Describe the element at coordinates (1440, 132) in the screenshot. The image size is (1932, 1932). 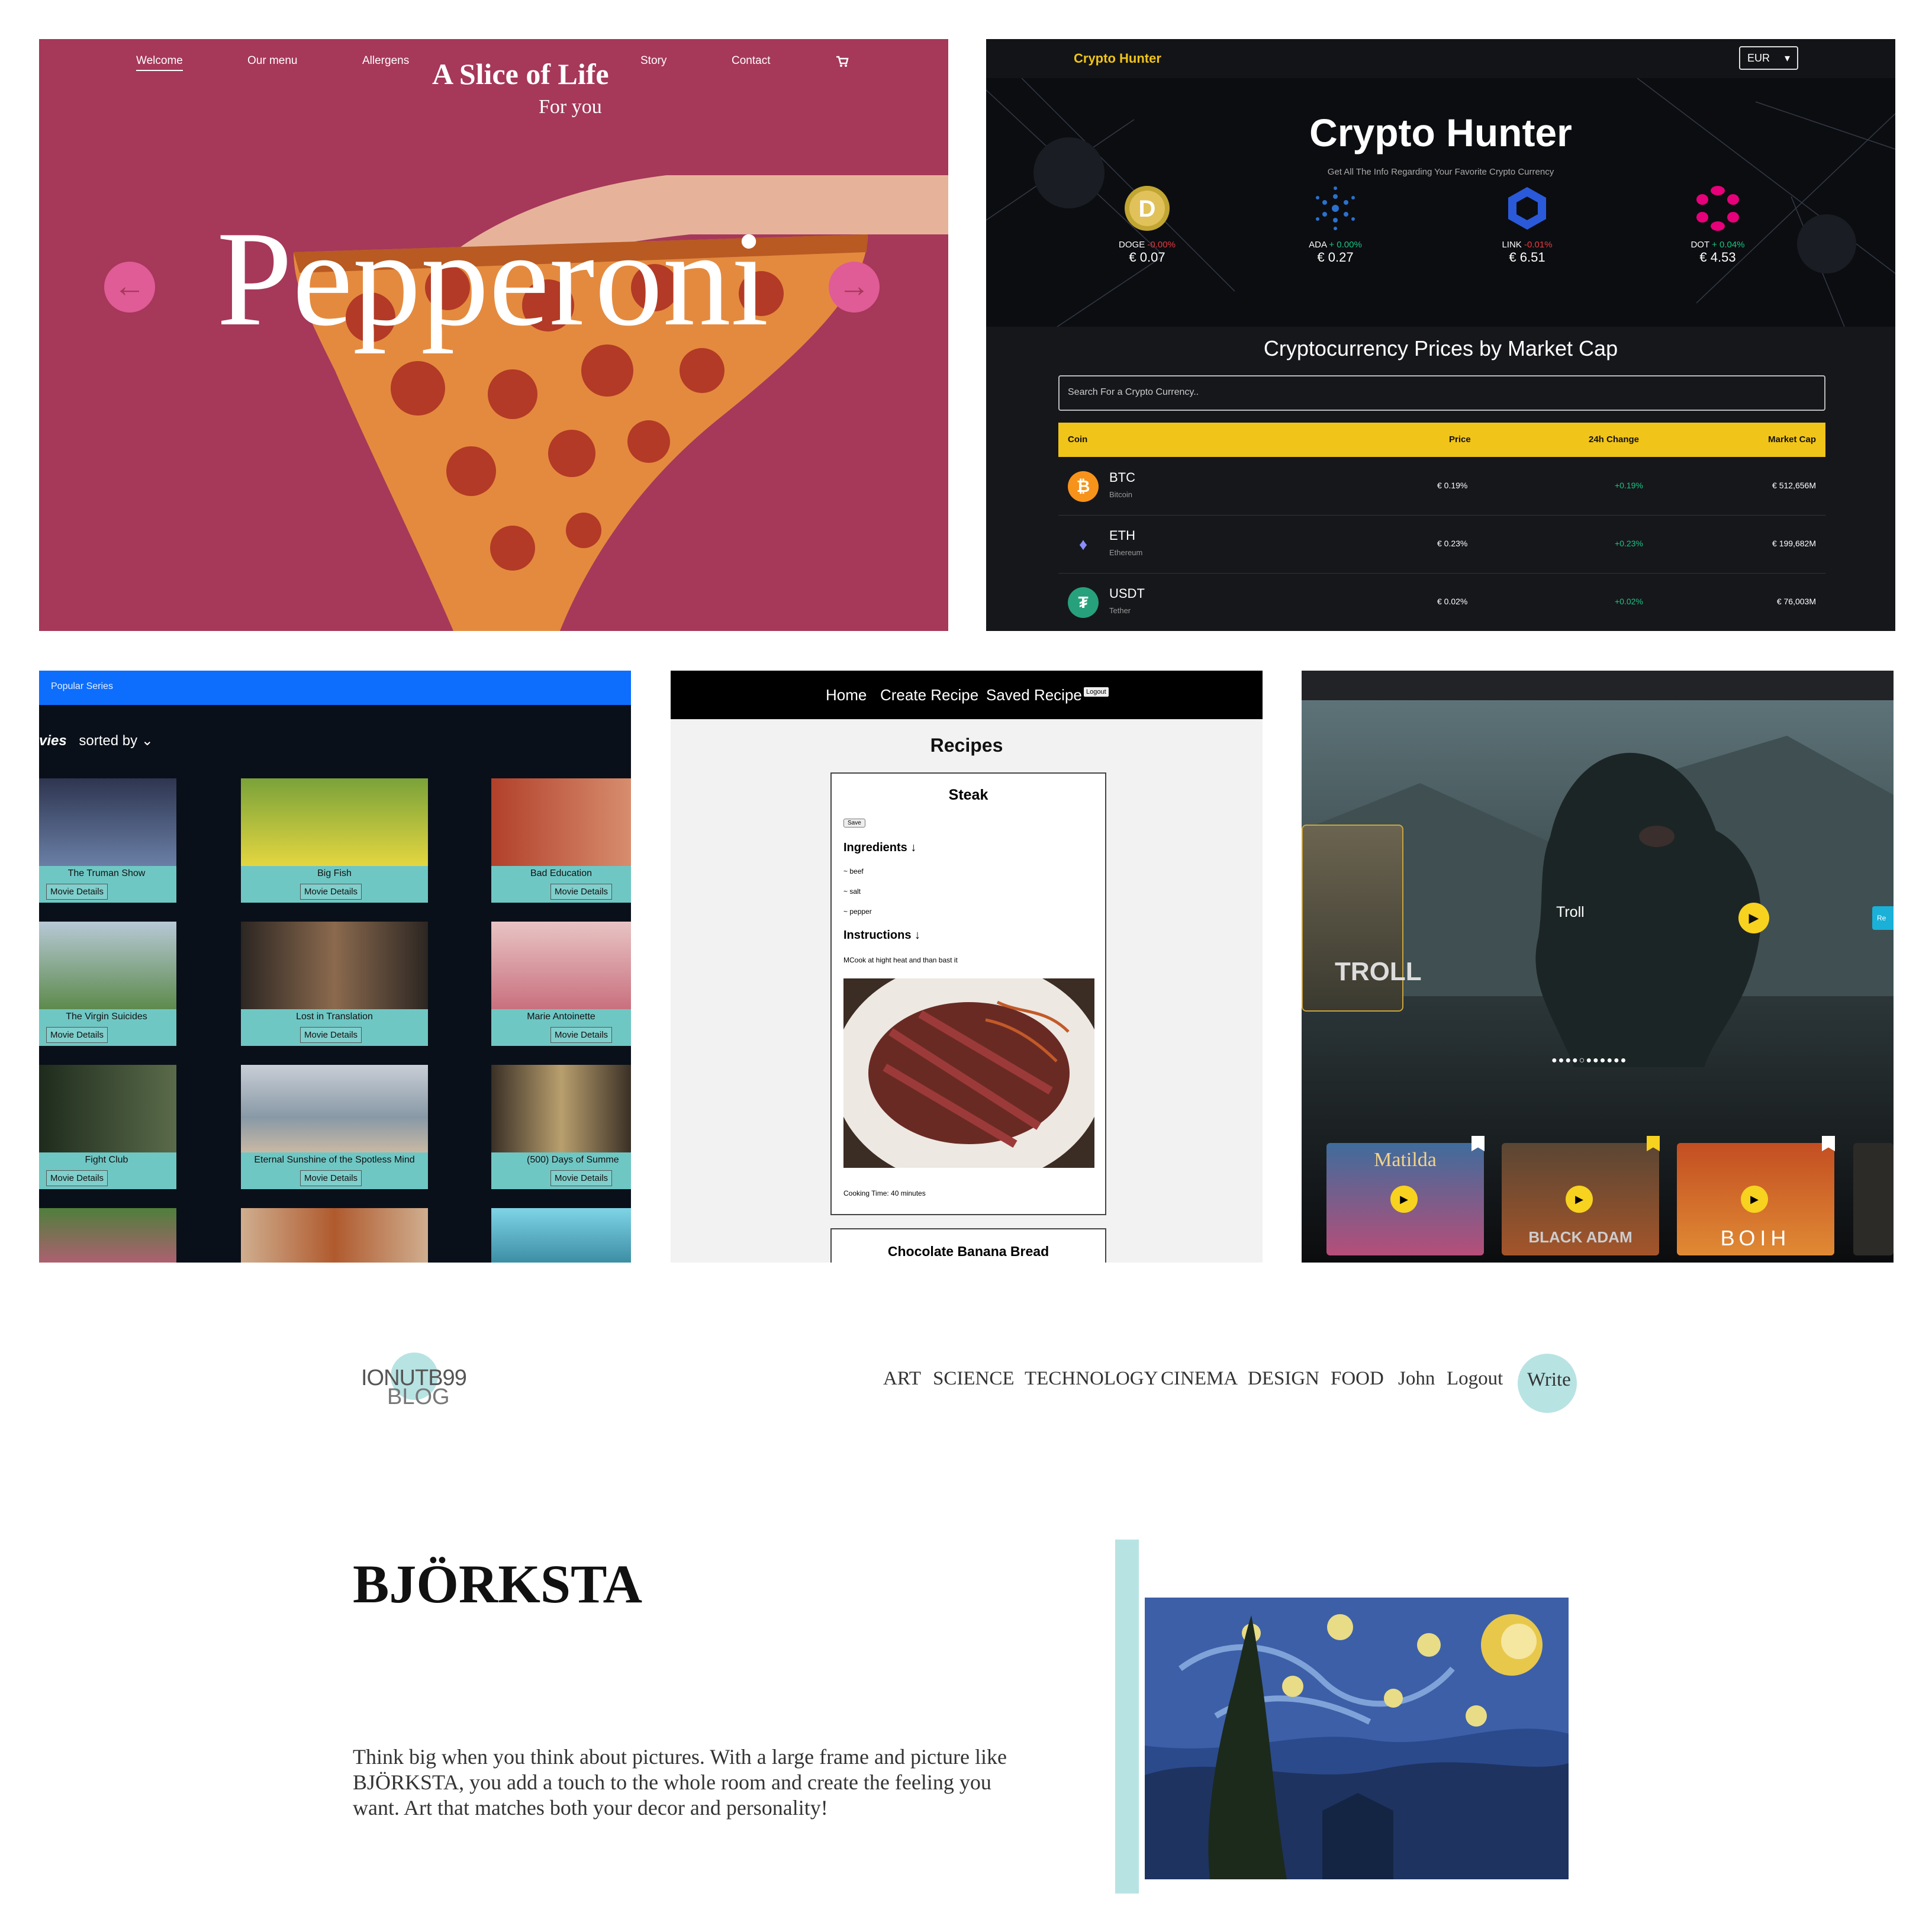
I see `hero-title: Crypto Hunter` at that location.